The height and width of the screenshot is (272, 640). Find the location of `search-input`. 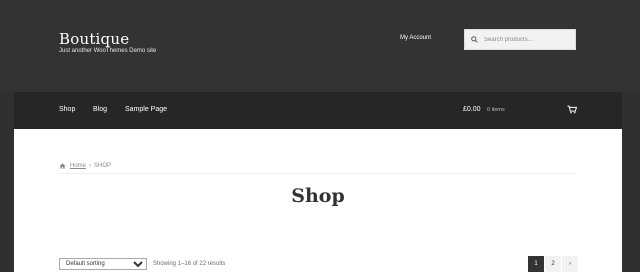

search-input is located at coordinates (529, 39).